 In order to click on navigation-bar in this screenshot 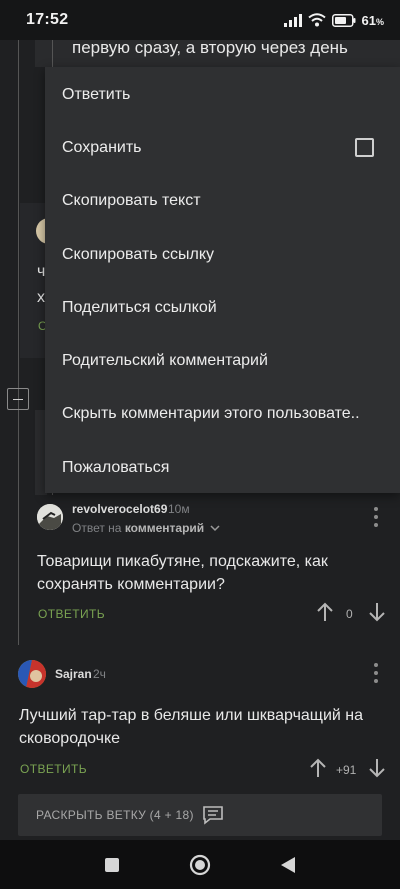, I will do `click(200, 864)`.